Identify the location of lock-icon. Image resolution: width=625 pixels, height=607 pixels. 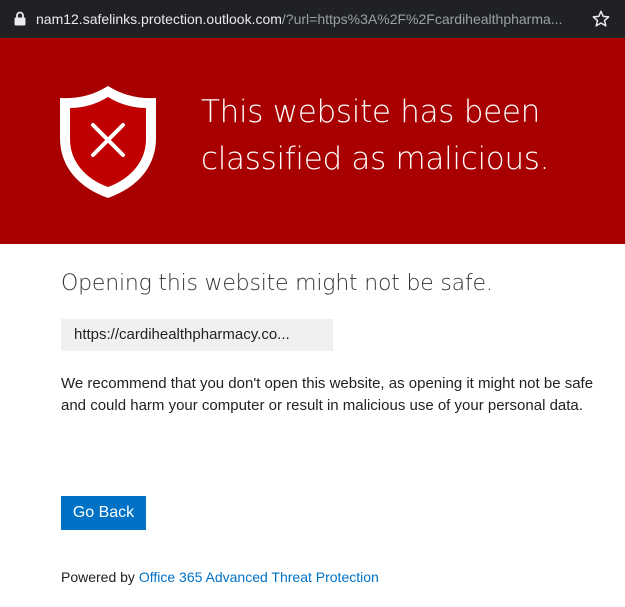
(20, 18).